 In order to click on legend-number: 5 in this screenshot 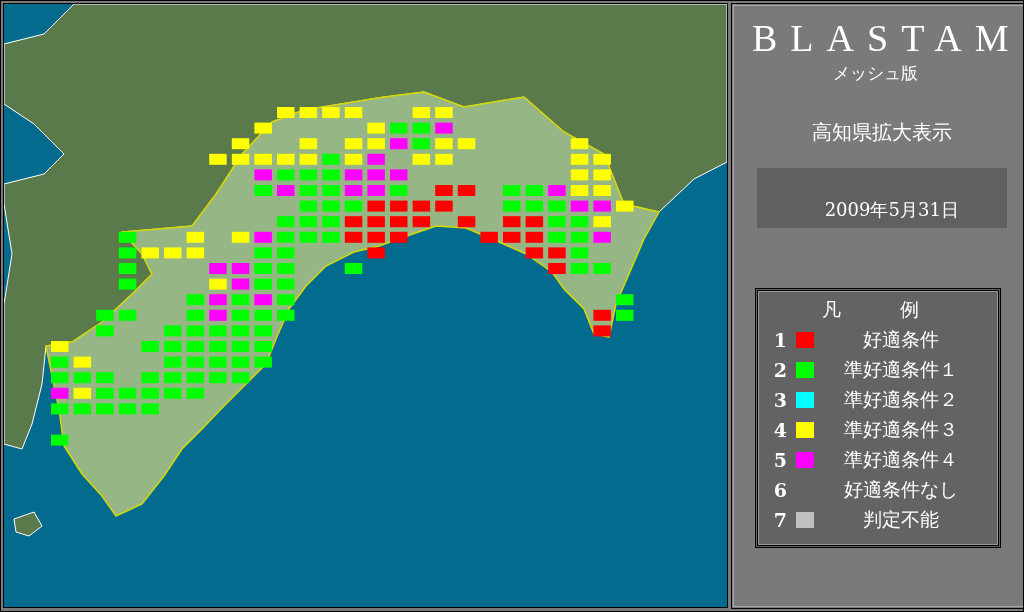, I will do `click(780, 460)`.